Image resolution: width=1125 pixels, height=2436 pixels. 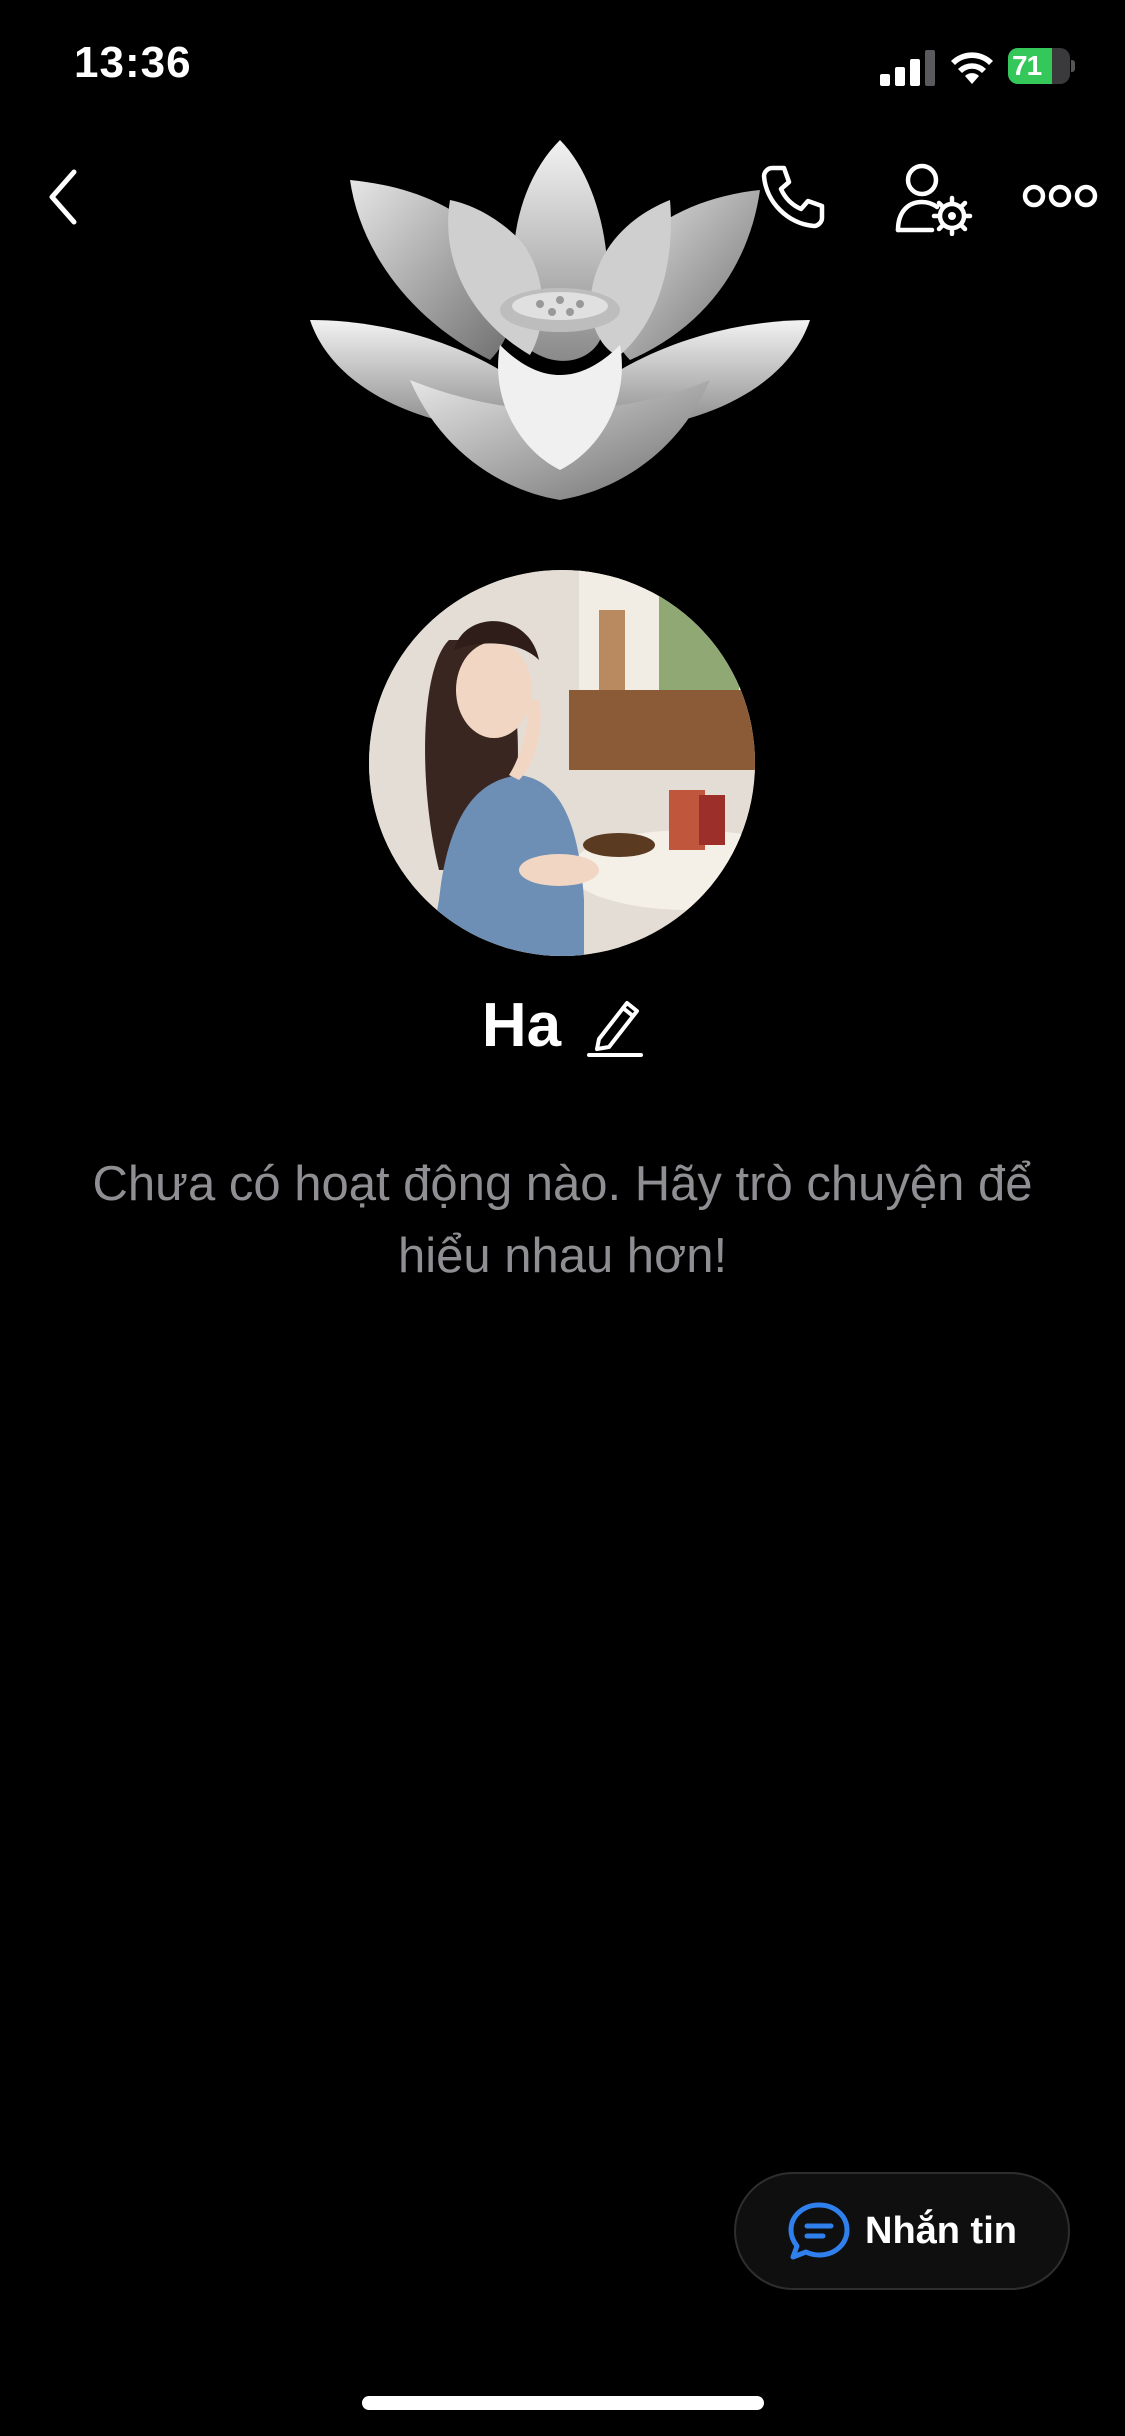 I want to click on message-button-label: Nhắn tin, so click(x=941, y=2230).